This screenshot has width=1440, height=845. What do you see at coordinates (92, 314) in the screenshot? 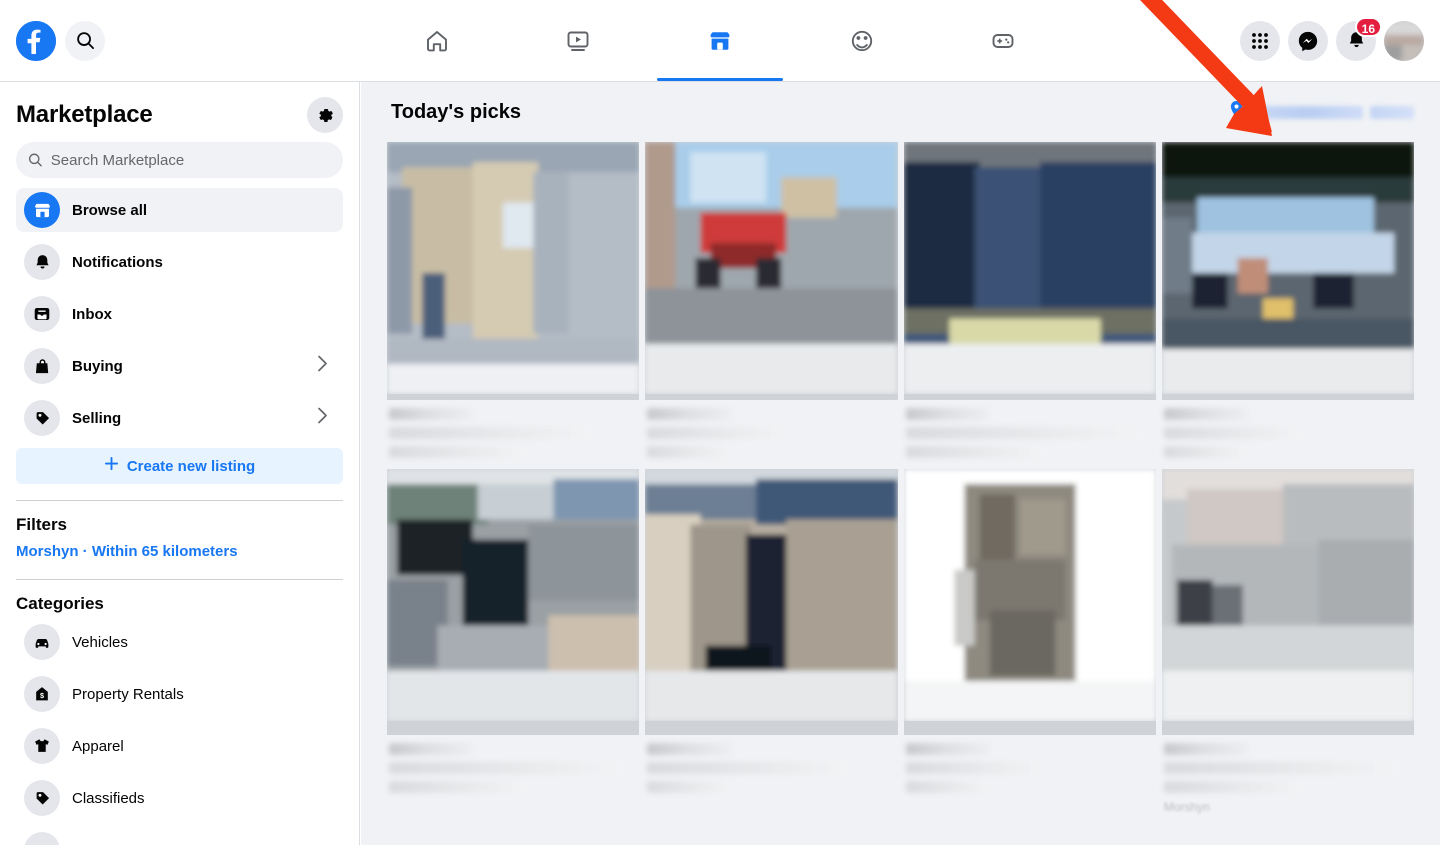
I see `sidebar-item-label: Inbox` at bounding box center [92, 314].